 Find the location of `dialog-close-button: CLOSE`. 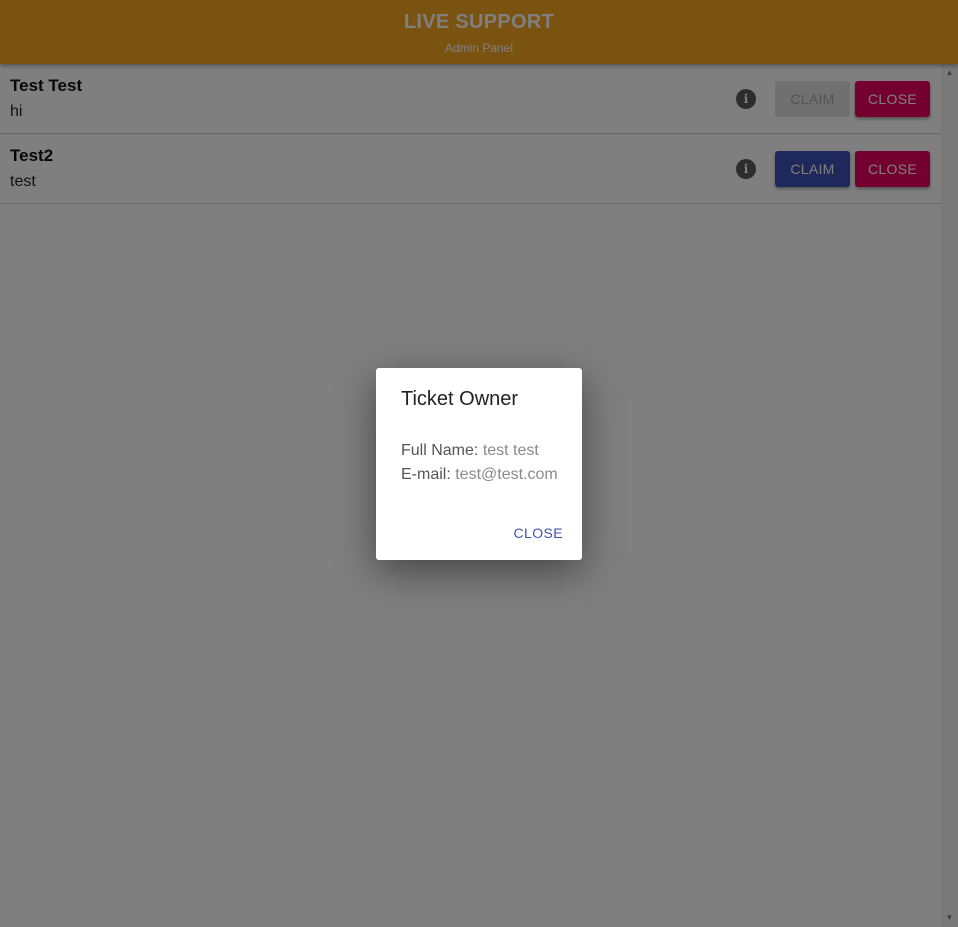

dialog-close-button: CLOSE is located at coordinates (538, 533).